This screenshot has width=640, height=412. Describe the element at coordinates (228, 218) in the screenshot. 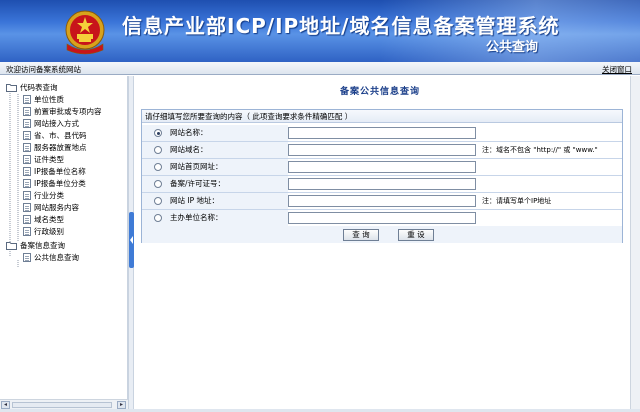

I see `field-label: 主办单位名称：` at that location.